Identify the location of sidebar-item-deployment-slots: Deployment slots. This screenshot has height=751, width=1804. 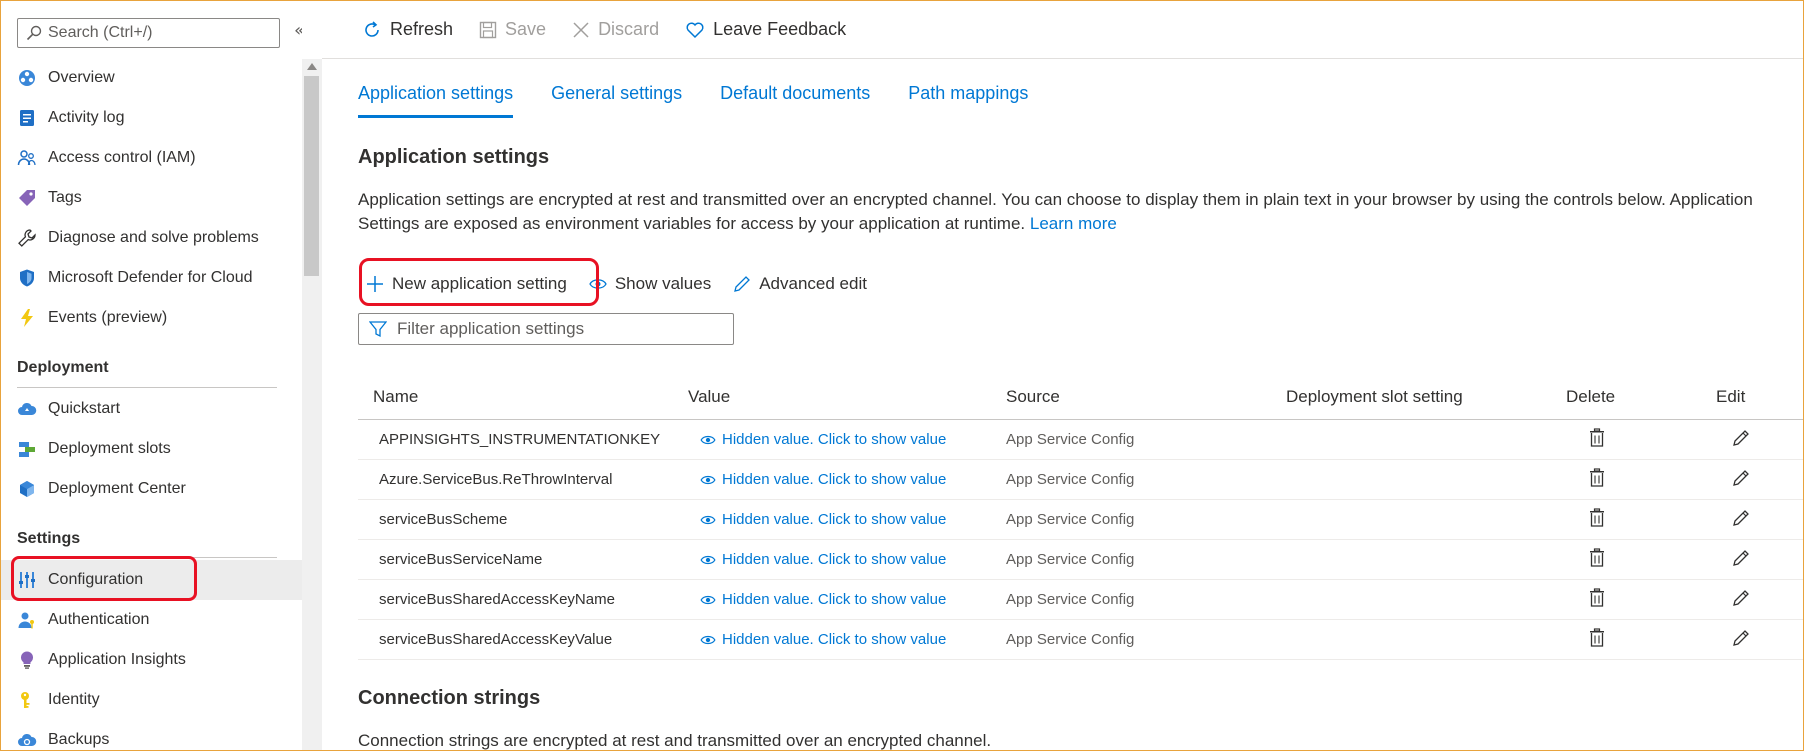
(151, 449).